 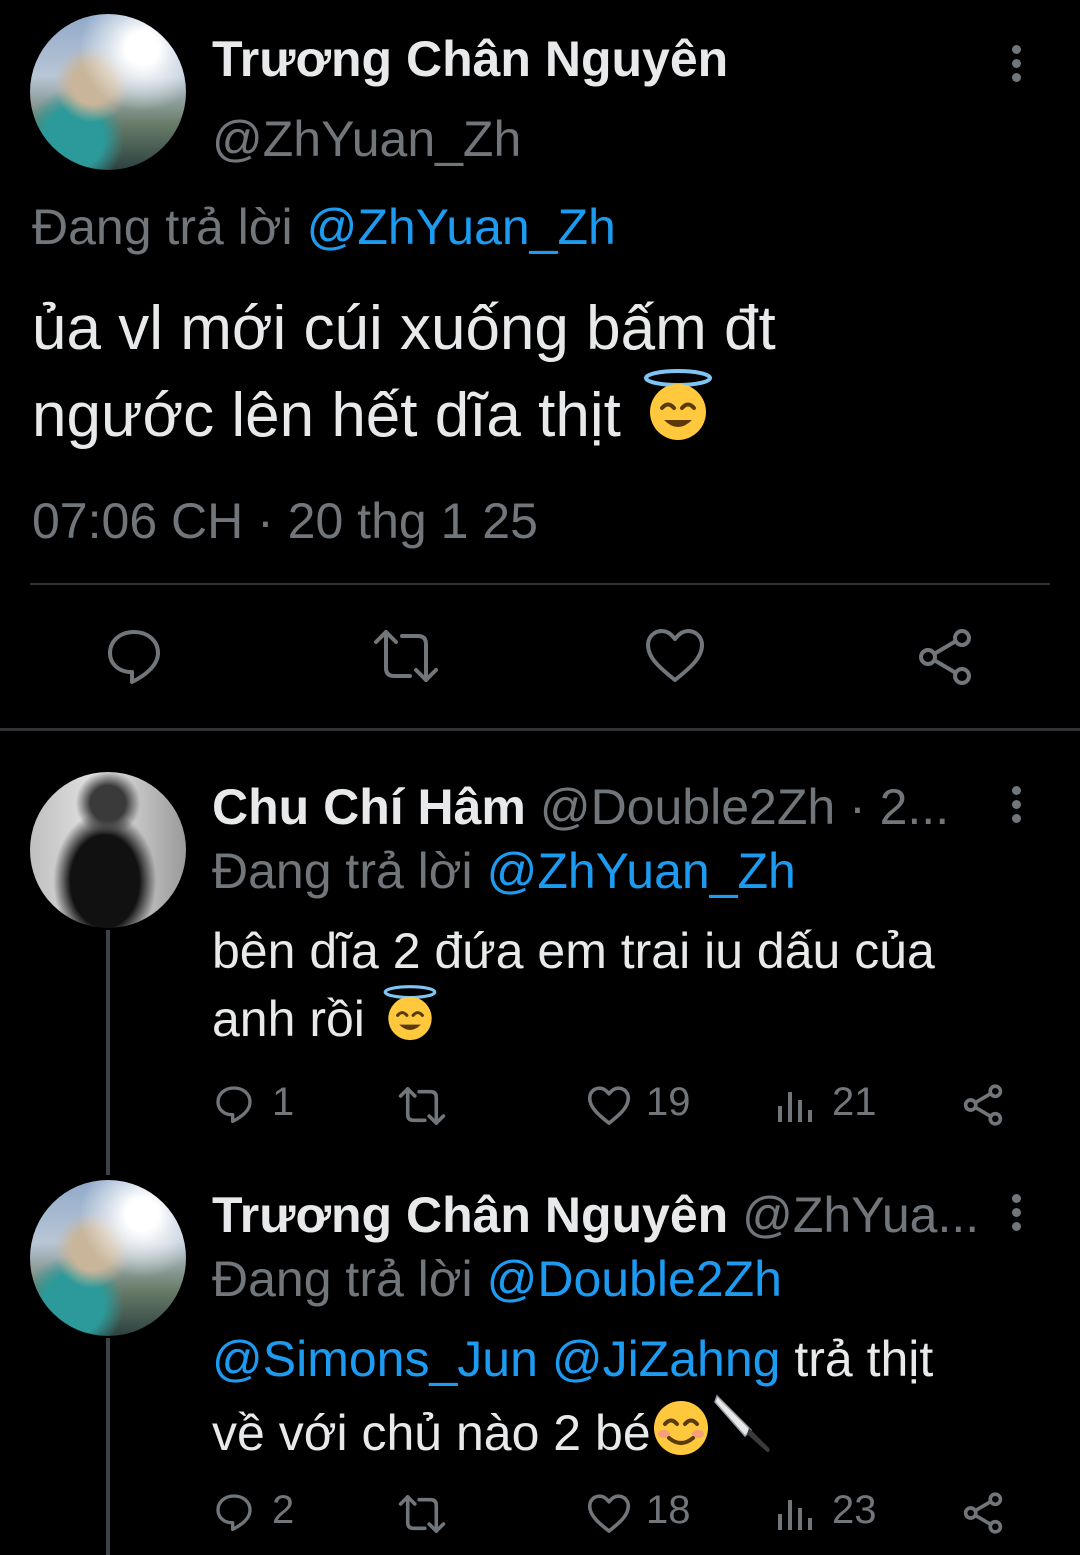 I want to click on views-count: 21, so click(x=854, y=1102).